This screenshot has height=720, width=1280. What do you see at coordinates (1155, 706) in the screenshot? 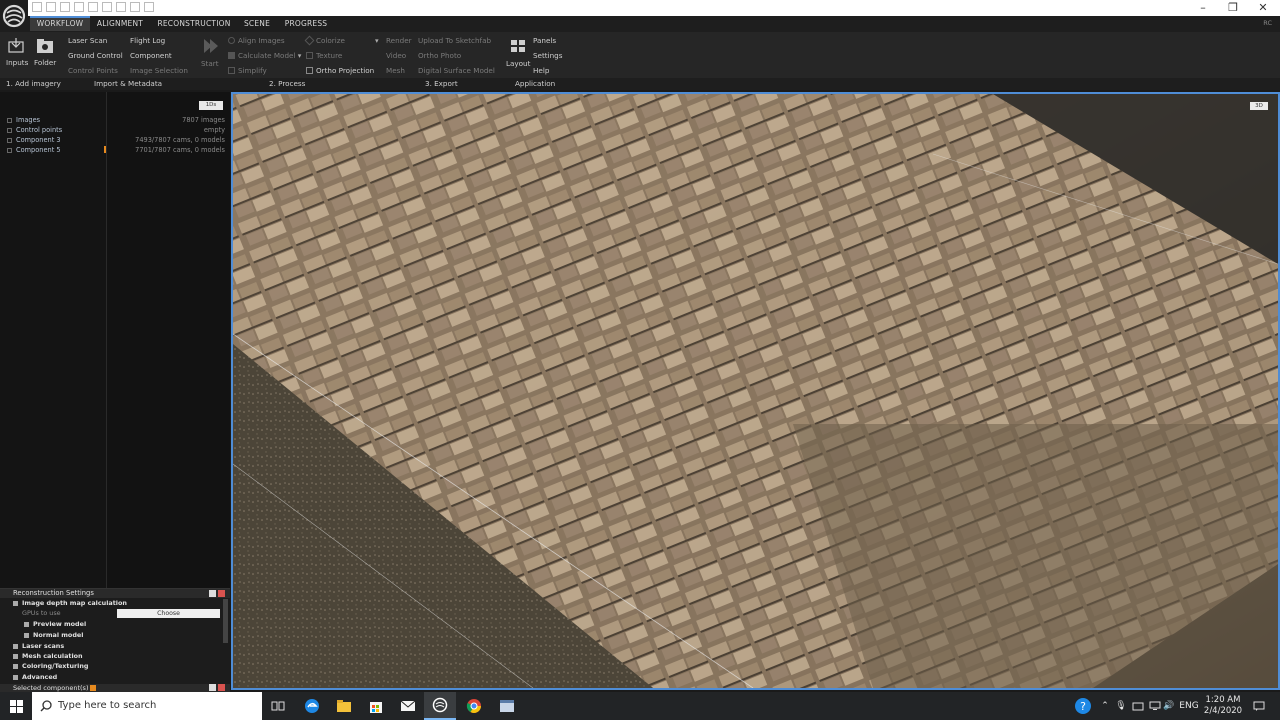
I see `network-tray-icon` at bounding box center [1155, 706].